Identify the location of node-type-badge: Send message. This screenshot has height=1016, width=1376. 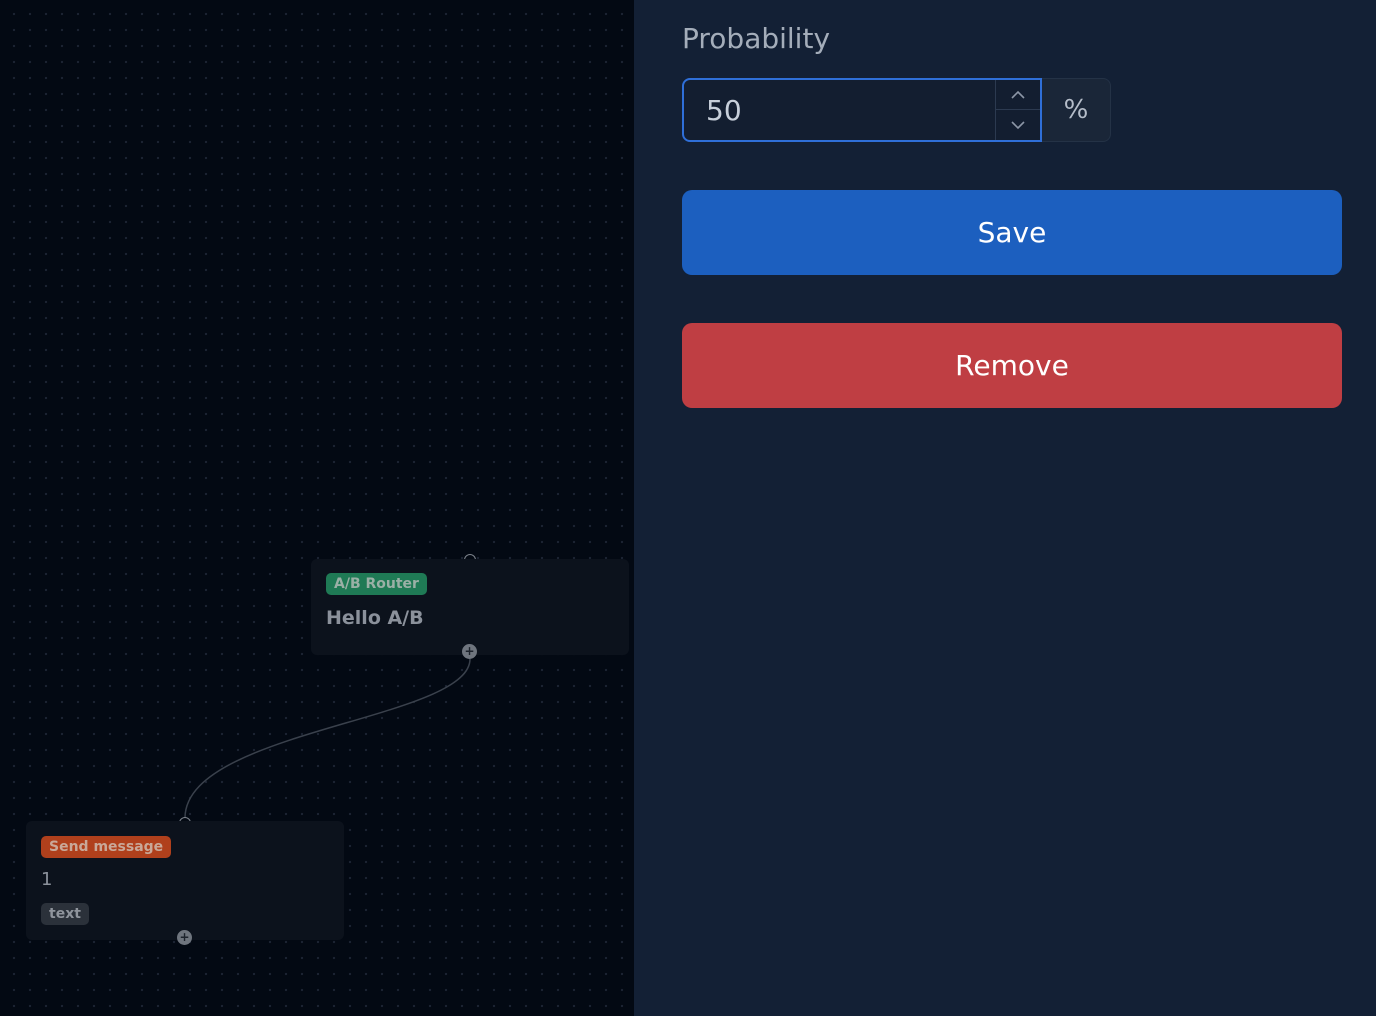
(106, 847).